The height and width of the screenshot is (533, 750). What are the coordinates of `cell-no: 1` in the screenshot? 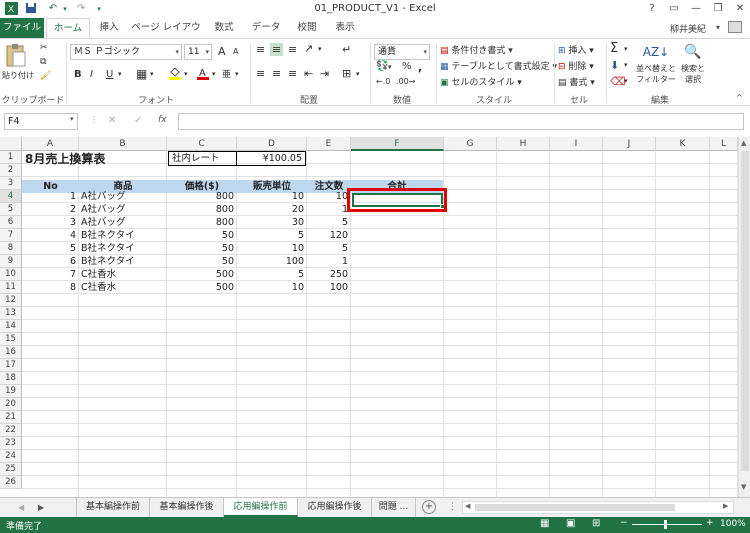 It's located at (50, 196).